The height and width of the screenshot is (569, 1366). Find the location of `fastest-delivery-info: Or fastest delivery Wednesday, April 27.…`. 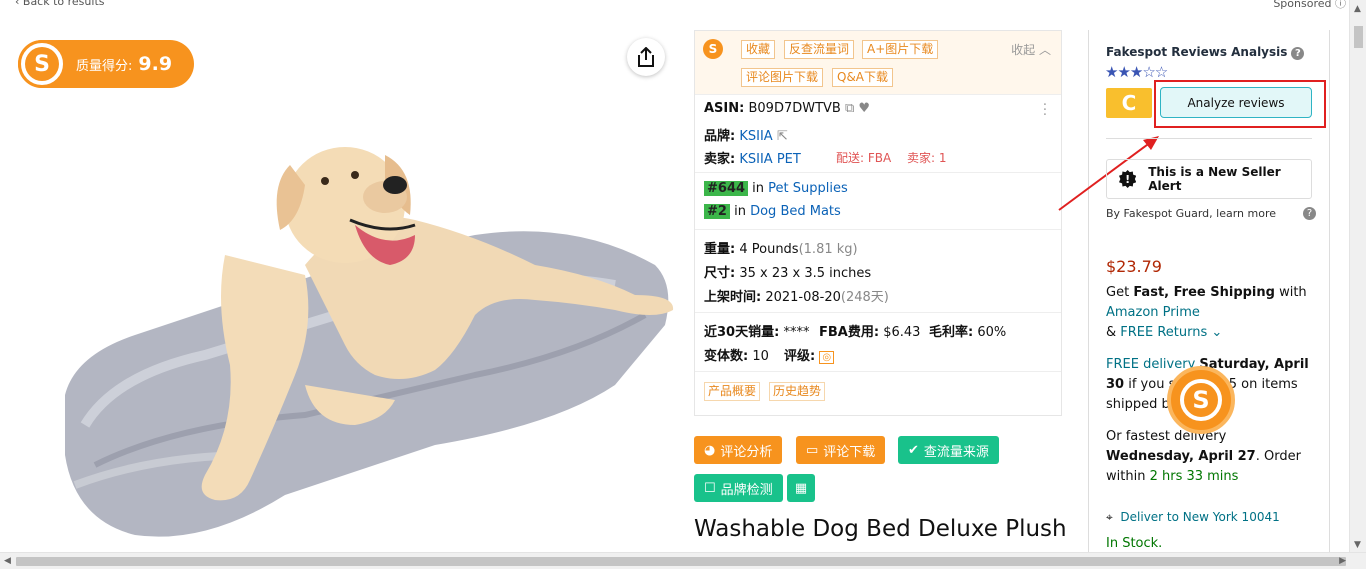

fastest-delivery-info: Or fastest delivery Wednesday, April 27.… is located at coordinates (1203, 456).